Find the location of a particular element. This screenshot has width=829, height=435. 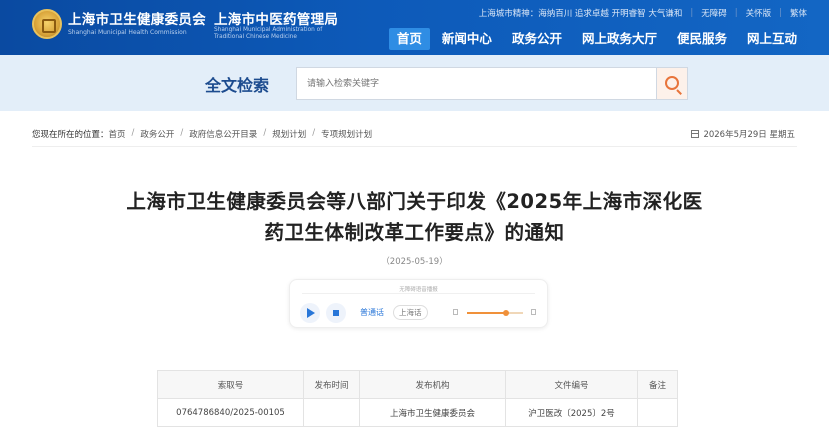

nav-home: 首页 is located at coordinates (409, 39).